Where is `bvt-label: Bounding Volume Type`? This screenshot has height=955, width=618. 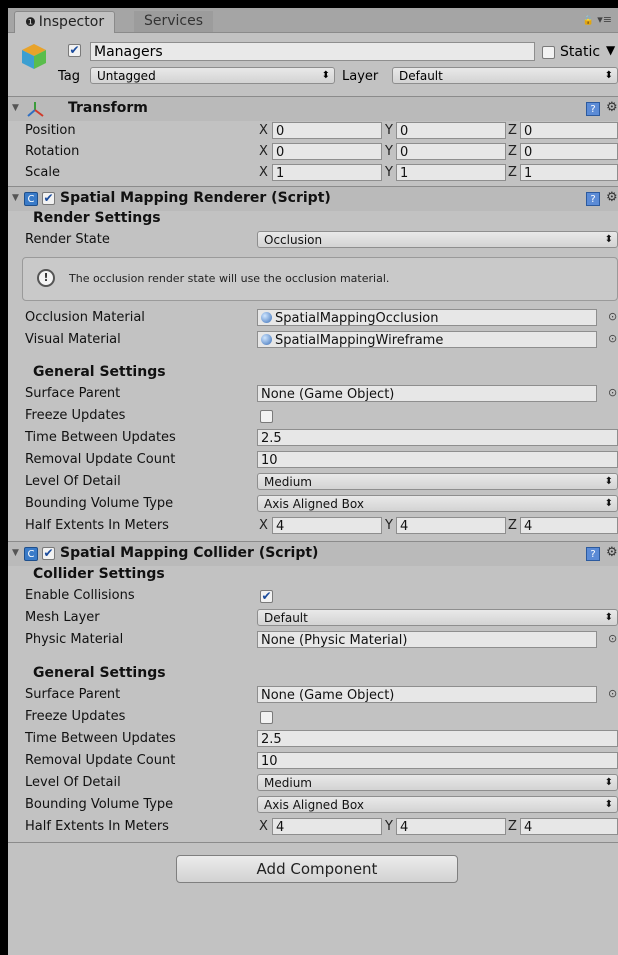 bvt-label: Bounding Volume Type is located at coordinates (99, 503).